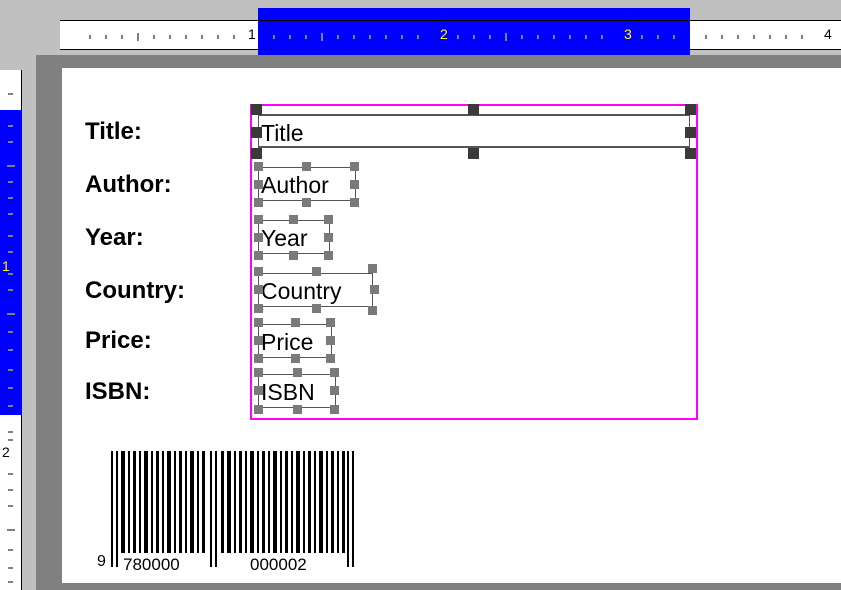 Image resolution: width=841 pixels, height=590 pixels. I want to click on horizontal-ruler: 1 2 3 4, so click(450, 35).